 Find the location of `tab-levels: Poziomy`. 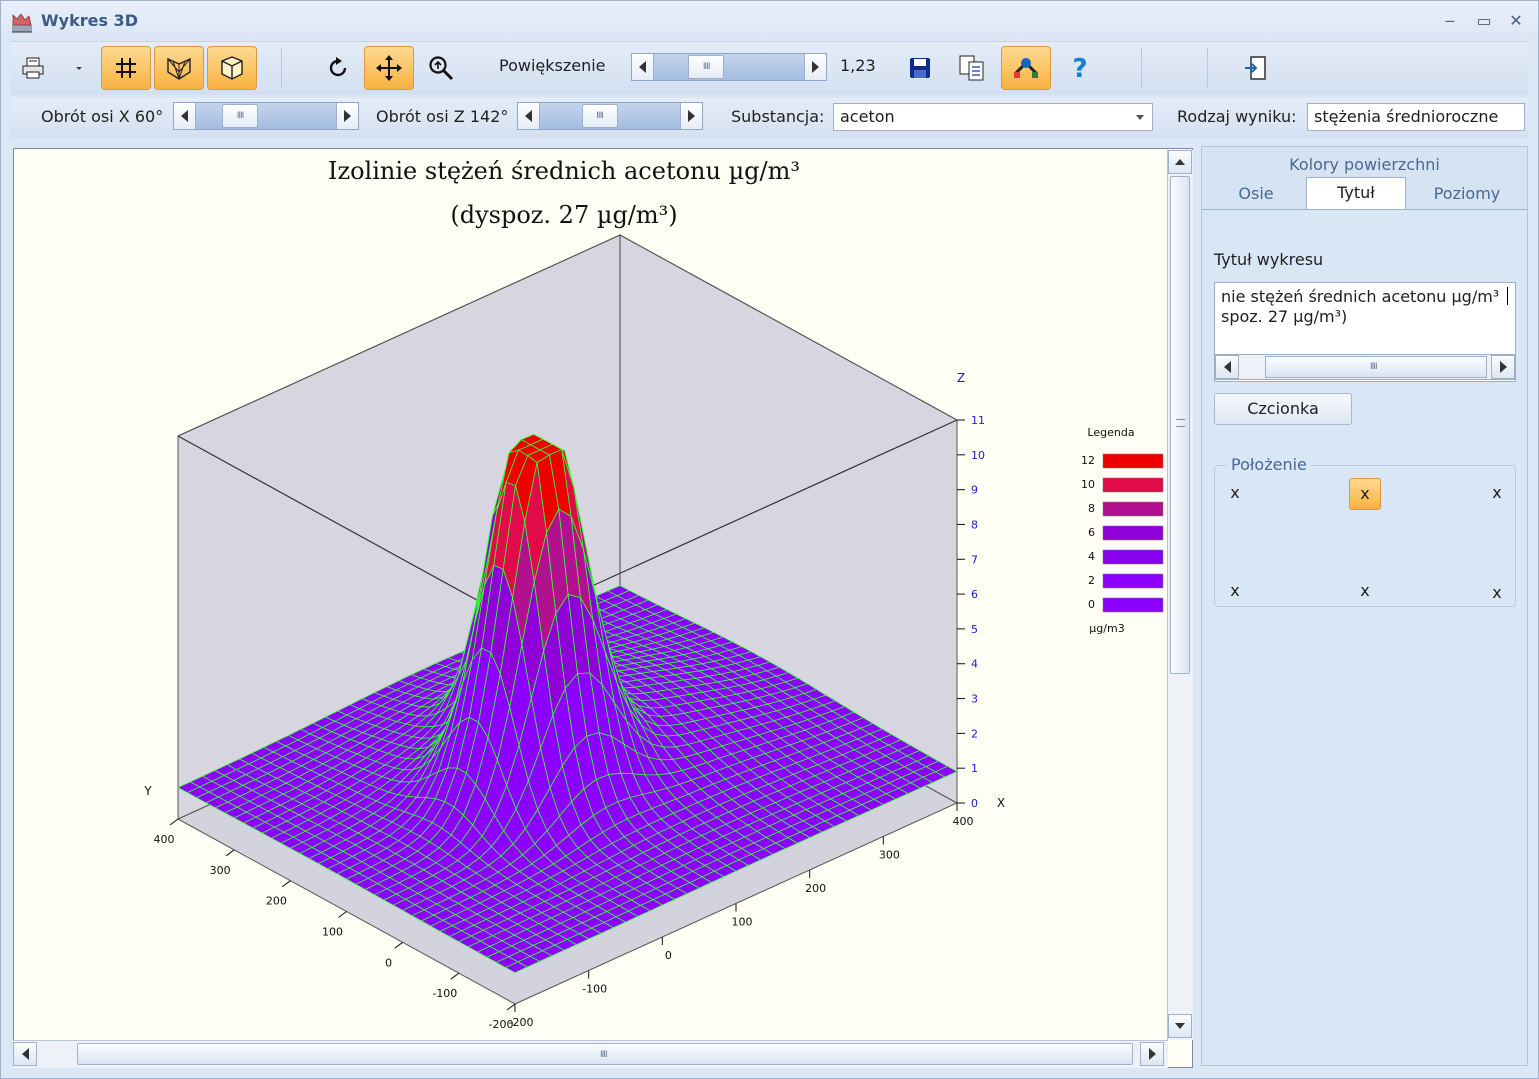

tab-levels: Poziomy is located at coordinates (1467, 195).